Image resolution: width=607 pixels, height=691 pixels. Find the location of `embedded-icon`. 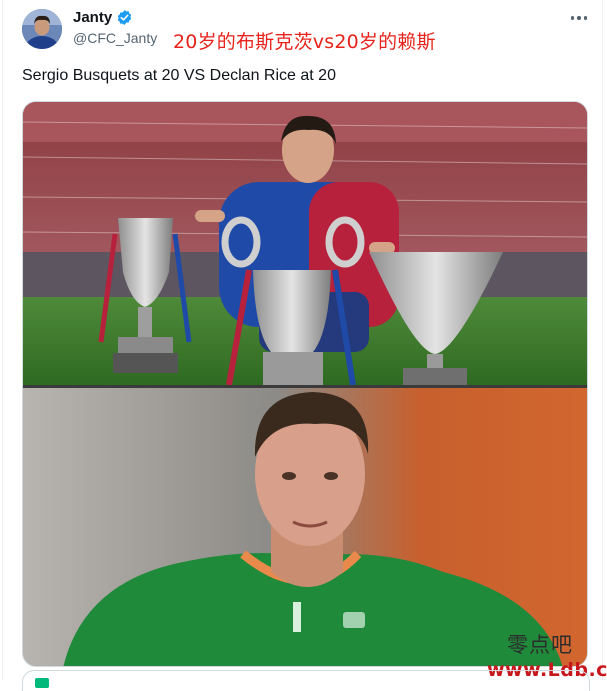

embedded-icon is located at coordinates (42, 683).